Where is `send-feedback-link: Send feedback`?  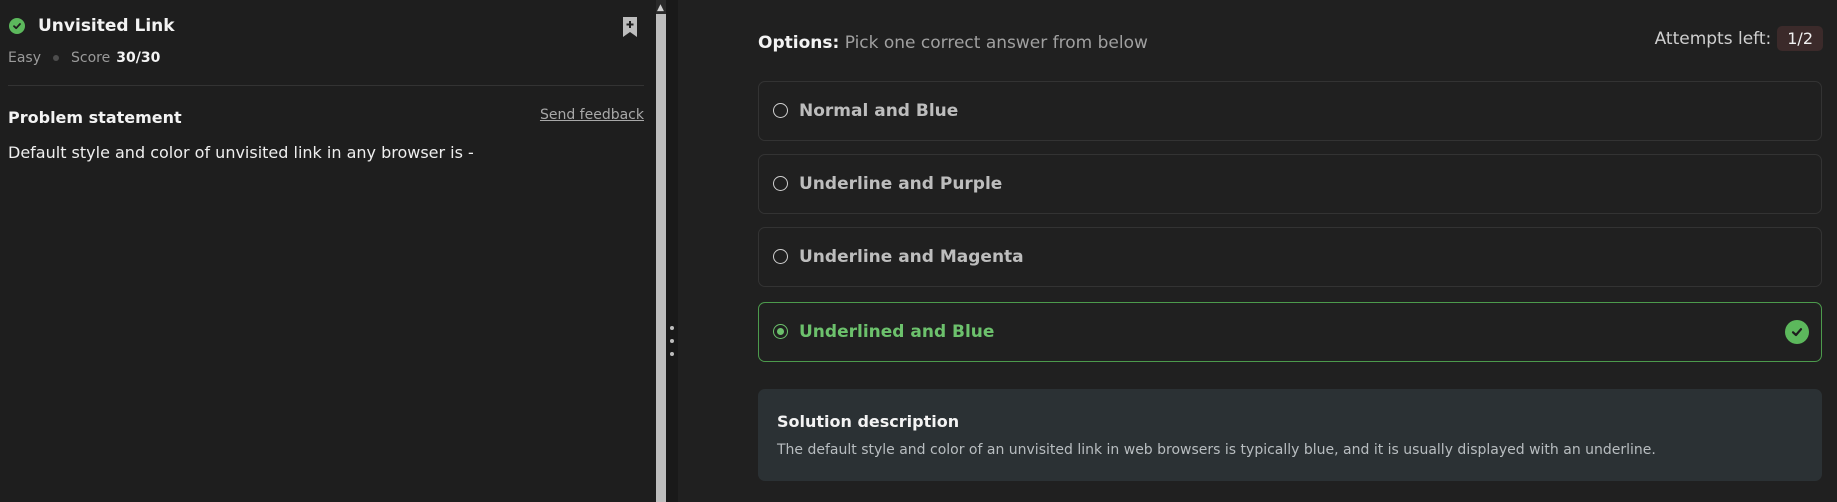
send-feedback-link: Send feedback is located at coordinates (592, 115).